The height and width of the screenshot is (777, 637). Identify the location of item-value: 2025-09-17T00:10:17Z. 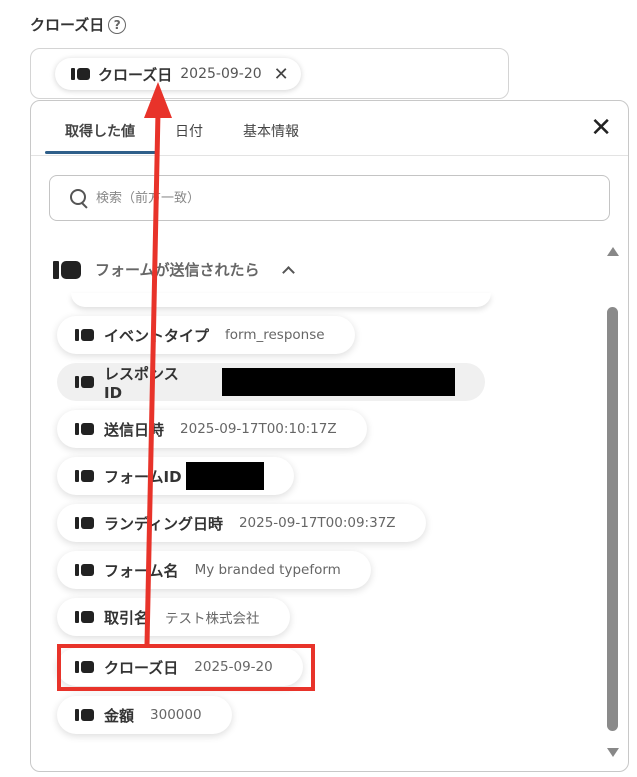
(258, 429).